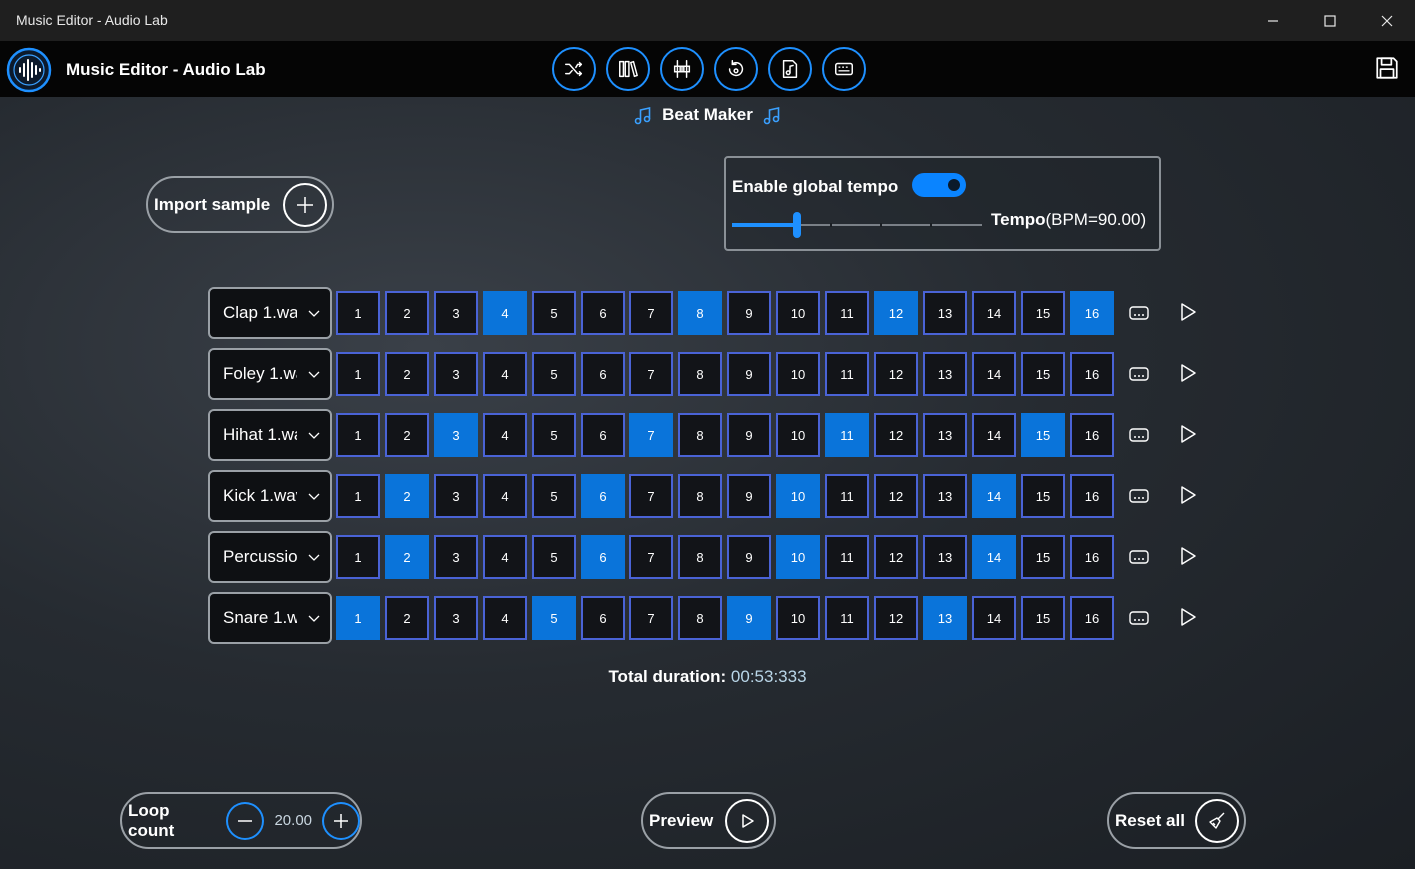 This screenshot has height=869, width=1415. I want to click on music-file-button, so click(790, 69).